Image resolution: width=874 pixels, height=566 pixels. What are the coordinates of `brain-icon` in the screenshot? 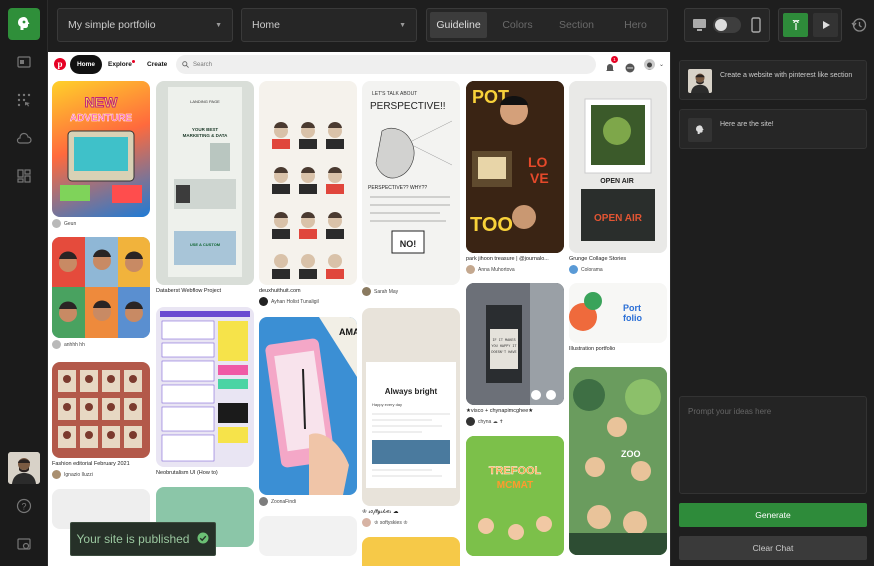 It's located at (700, 129).